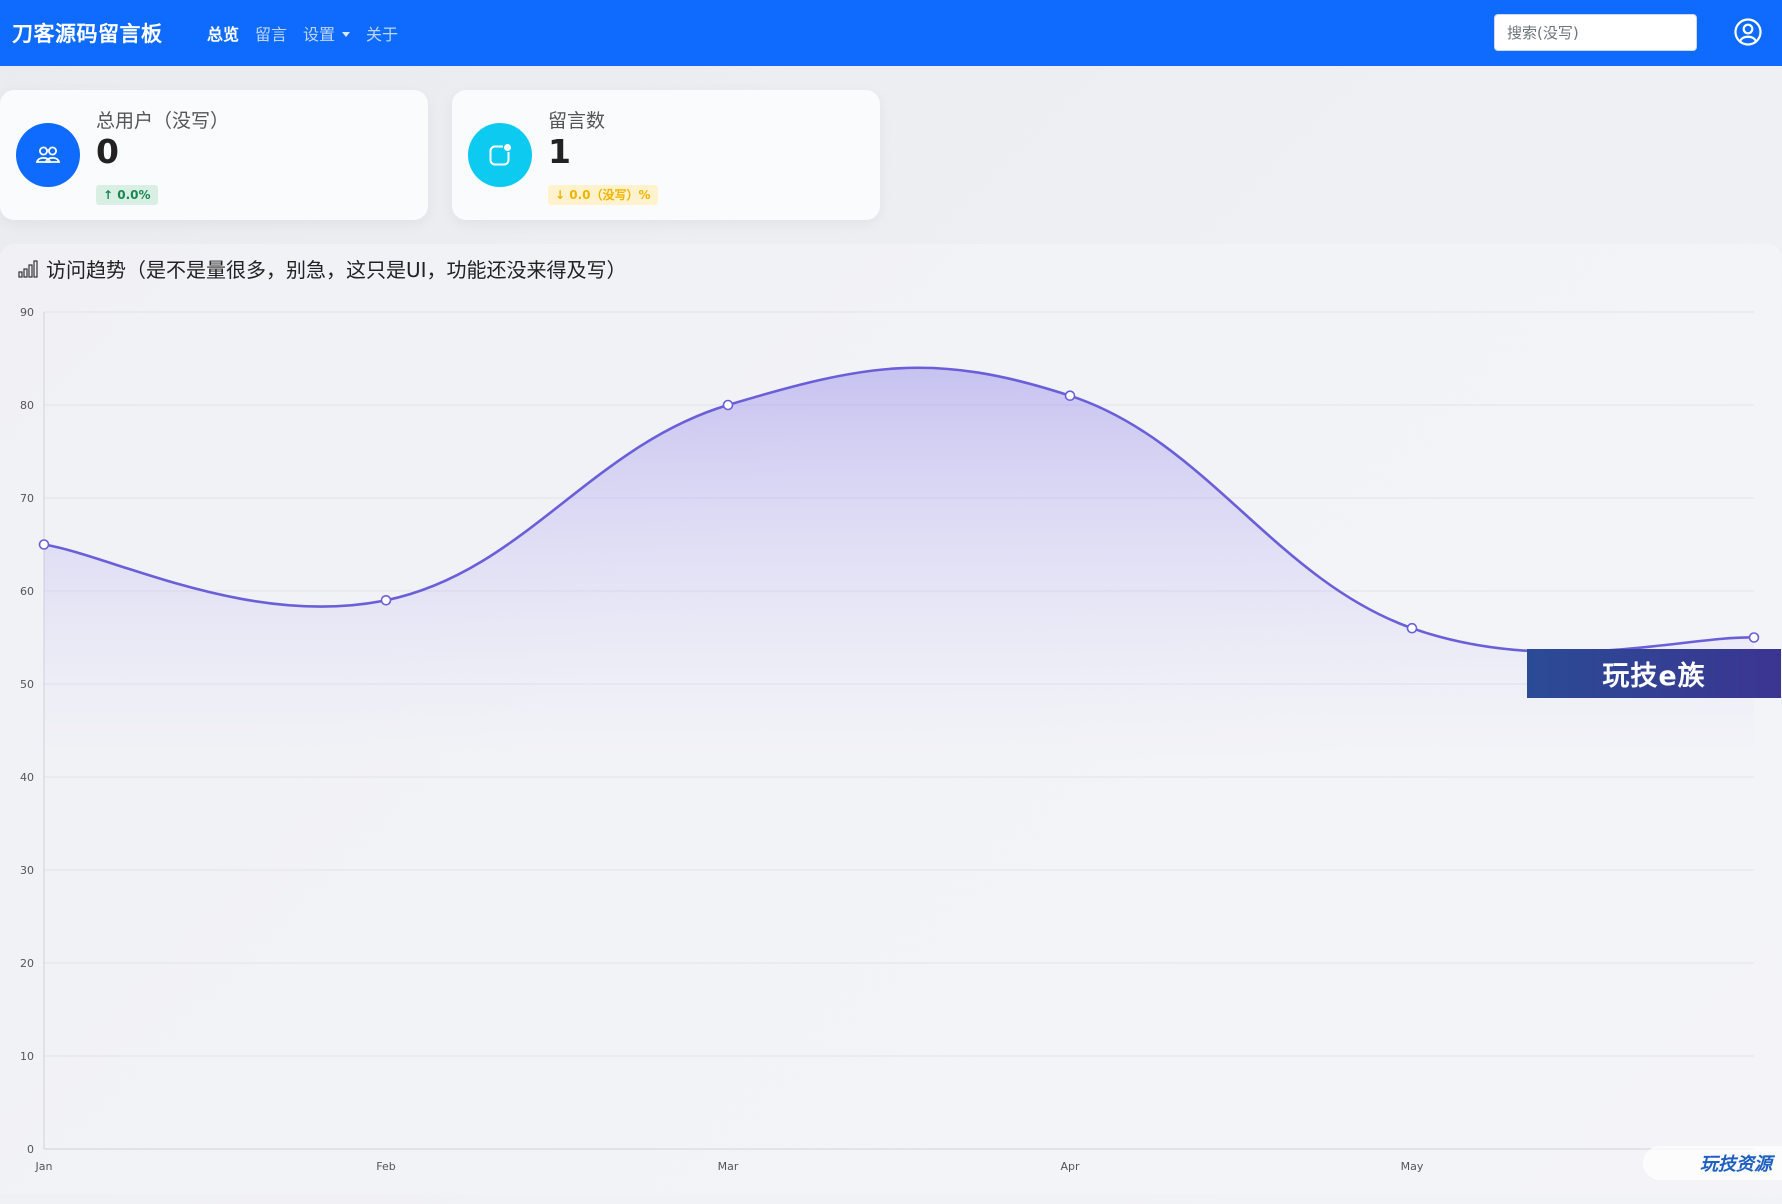 The image size is (1782, 1204). I want to click on y-tick-label: 40, so click(27, 777).